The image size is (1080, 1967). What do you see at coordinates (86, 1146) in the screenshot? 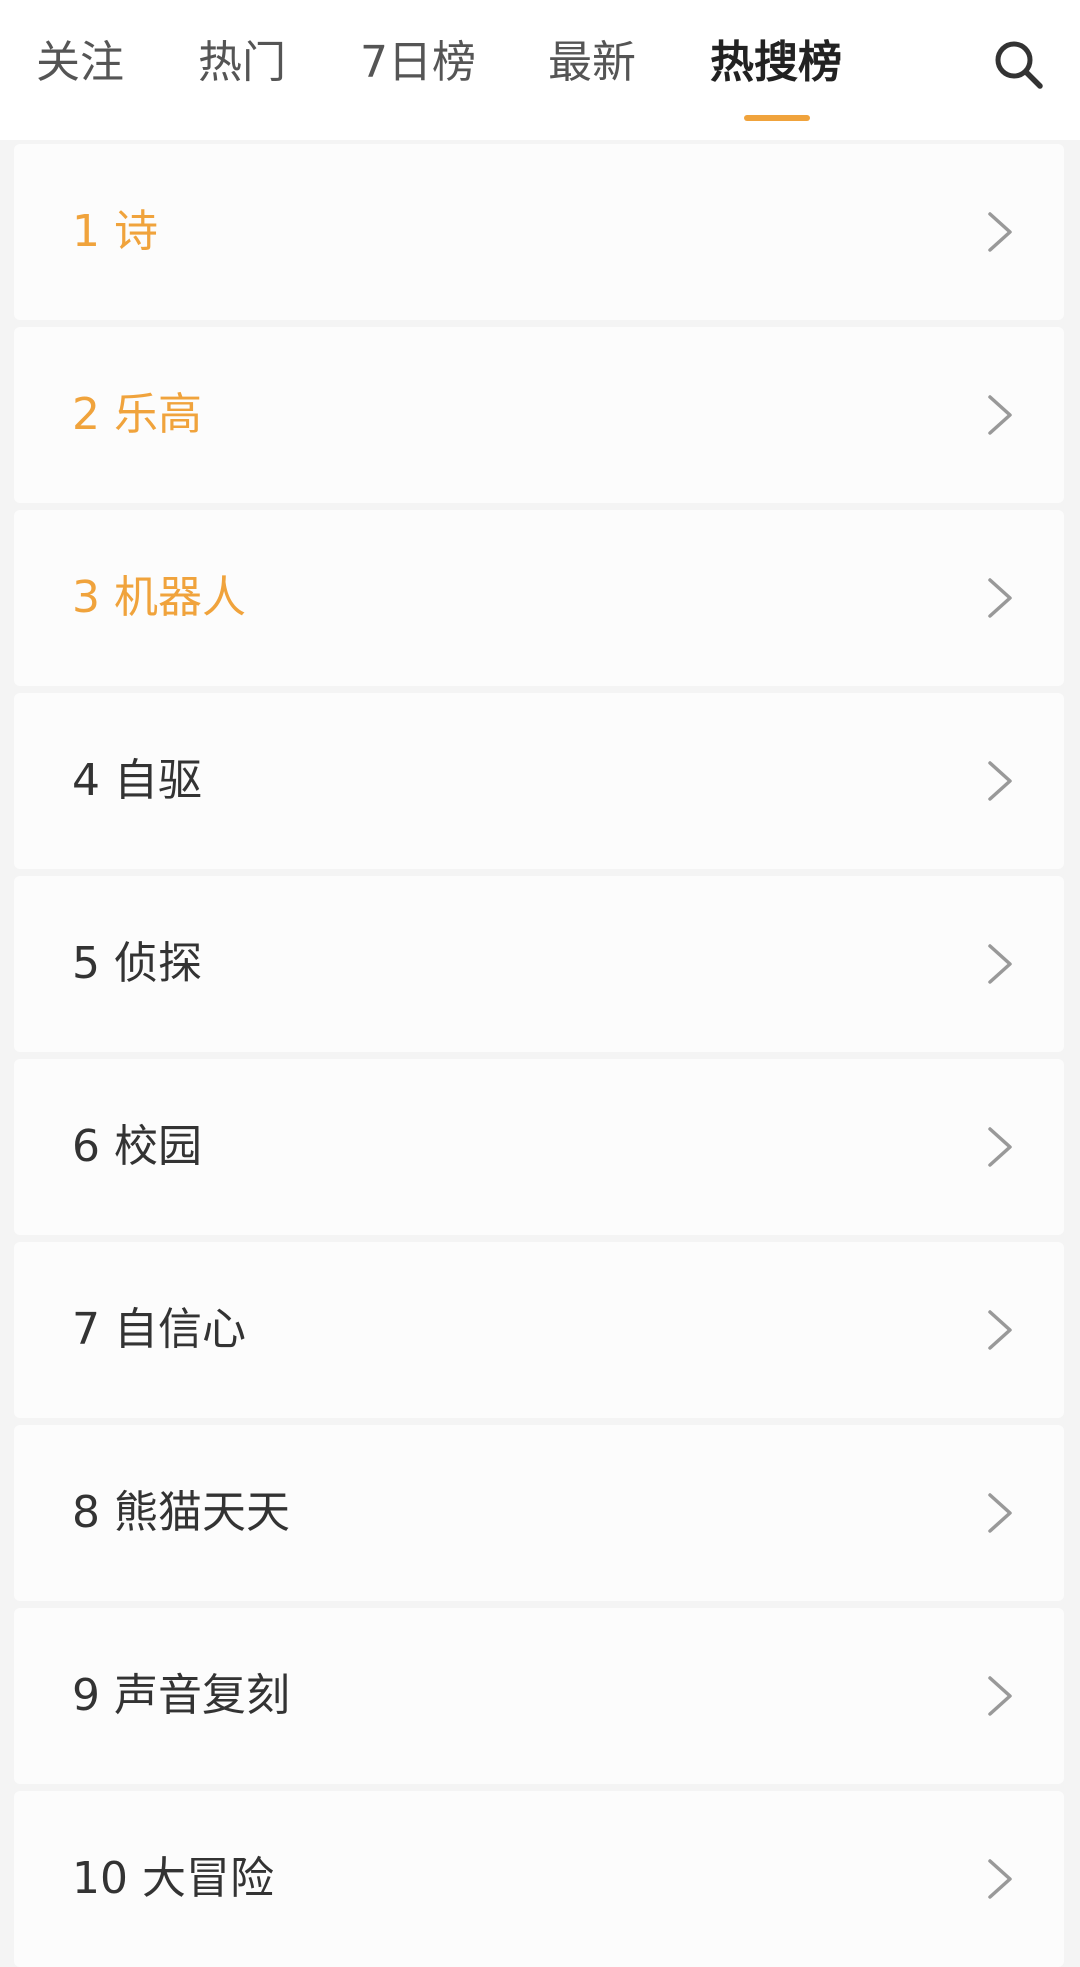
I see `rank-number: 6` at bounding box center [86, 1146].